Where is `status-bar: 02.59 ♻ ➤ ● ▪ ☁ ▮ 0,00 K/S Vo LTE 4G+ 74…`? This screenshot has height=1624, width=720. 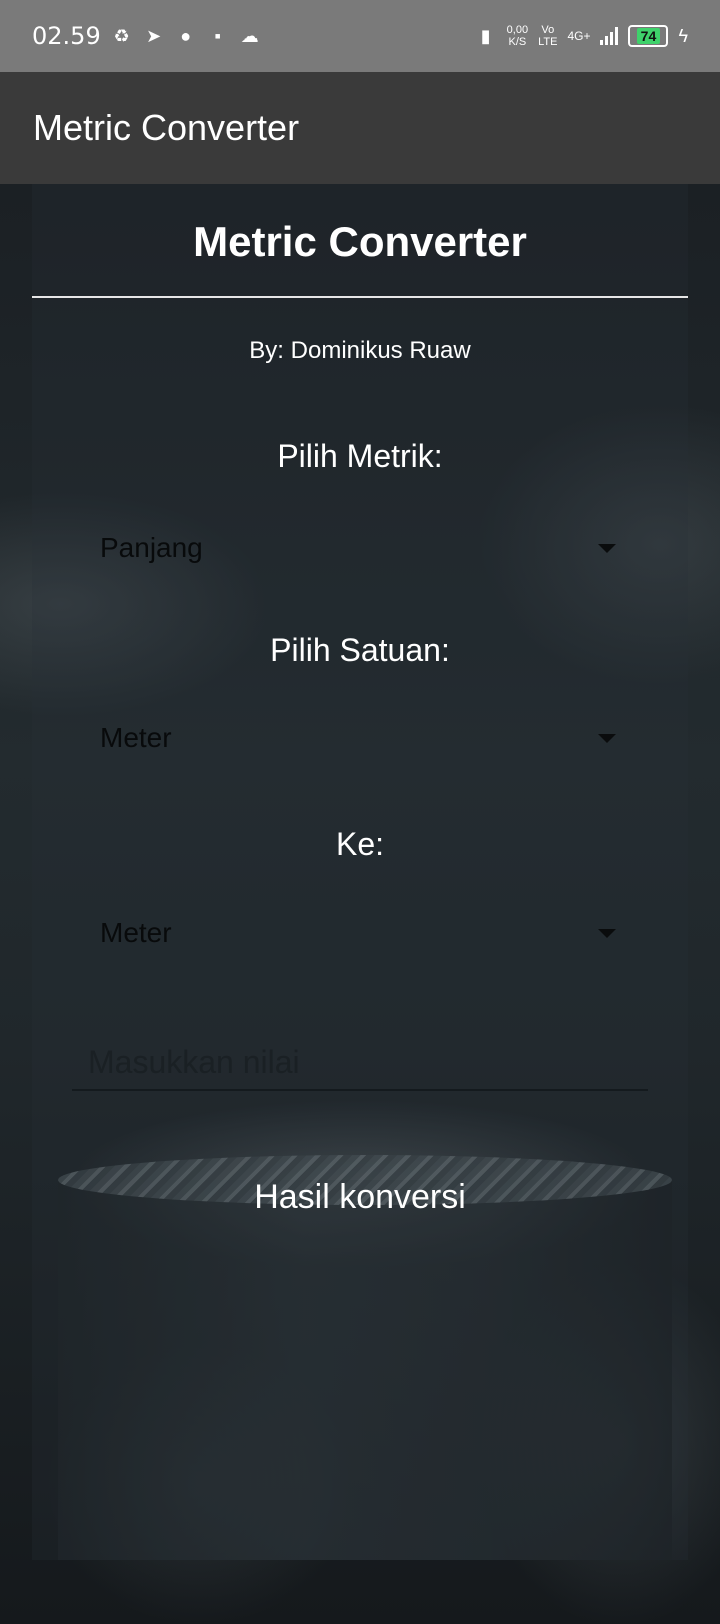 status-bar: 02.59 ♻ ➤ ● ▪ ☁ ▮ 0,00 K/S Vo LTE 4G+ 74… is located at coordinates (360, 36).